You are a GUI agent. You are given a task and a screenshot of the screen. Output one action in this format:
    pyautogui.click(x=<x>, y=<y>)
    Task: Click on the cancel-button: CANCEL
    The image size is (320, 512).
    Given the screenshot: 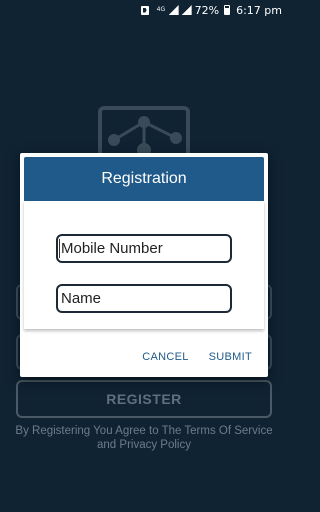 What is the action you would take?
    pyautogui.click(x=165, y=357)
    